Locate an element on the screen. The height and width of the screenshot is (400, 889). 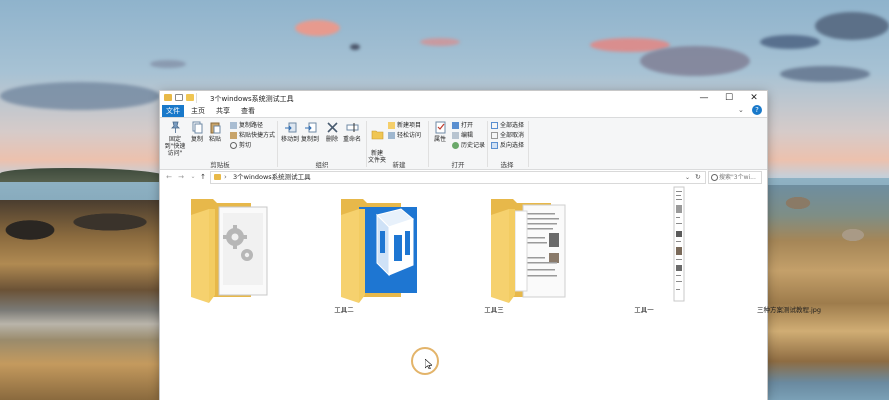
properties-icon is located at coordinates (440, 127).